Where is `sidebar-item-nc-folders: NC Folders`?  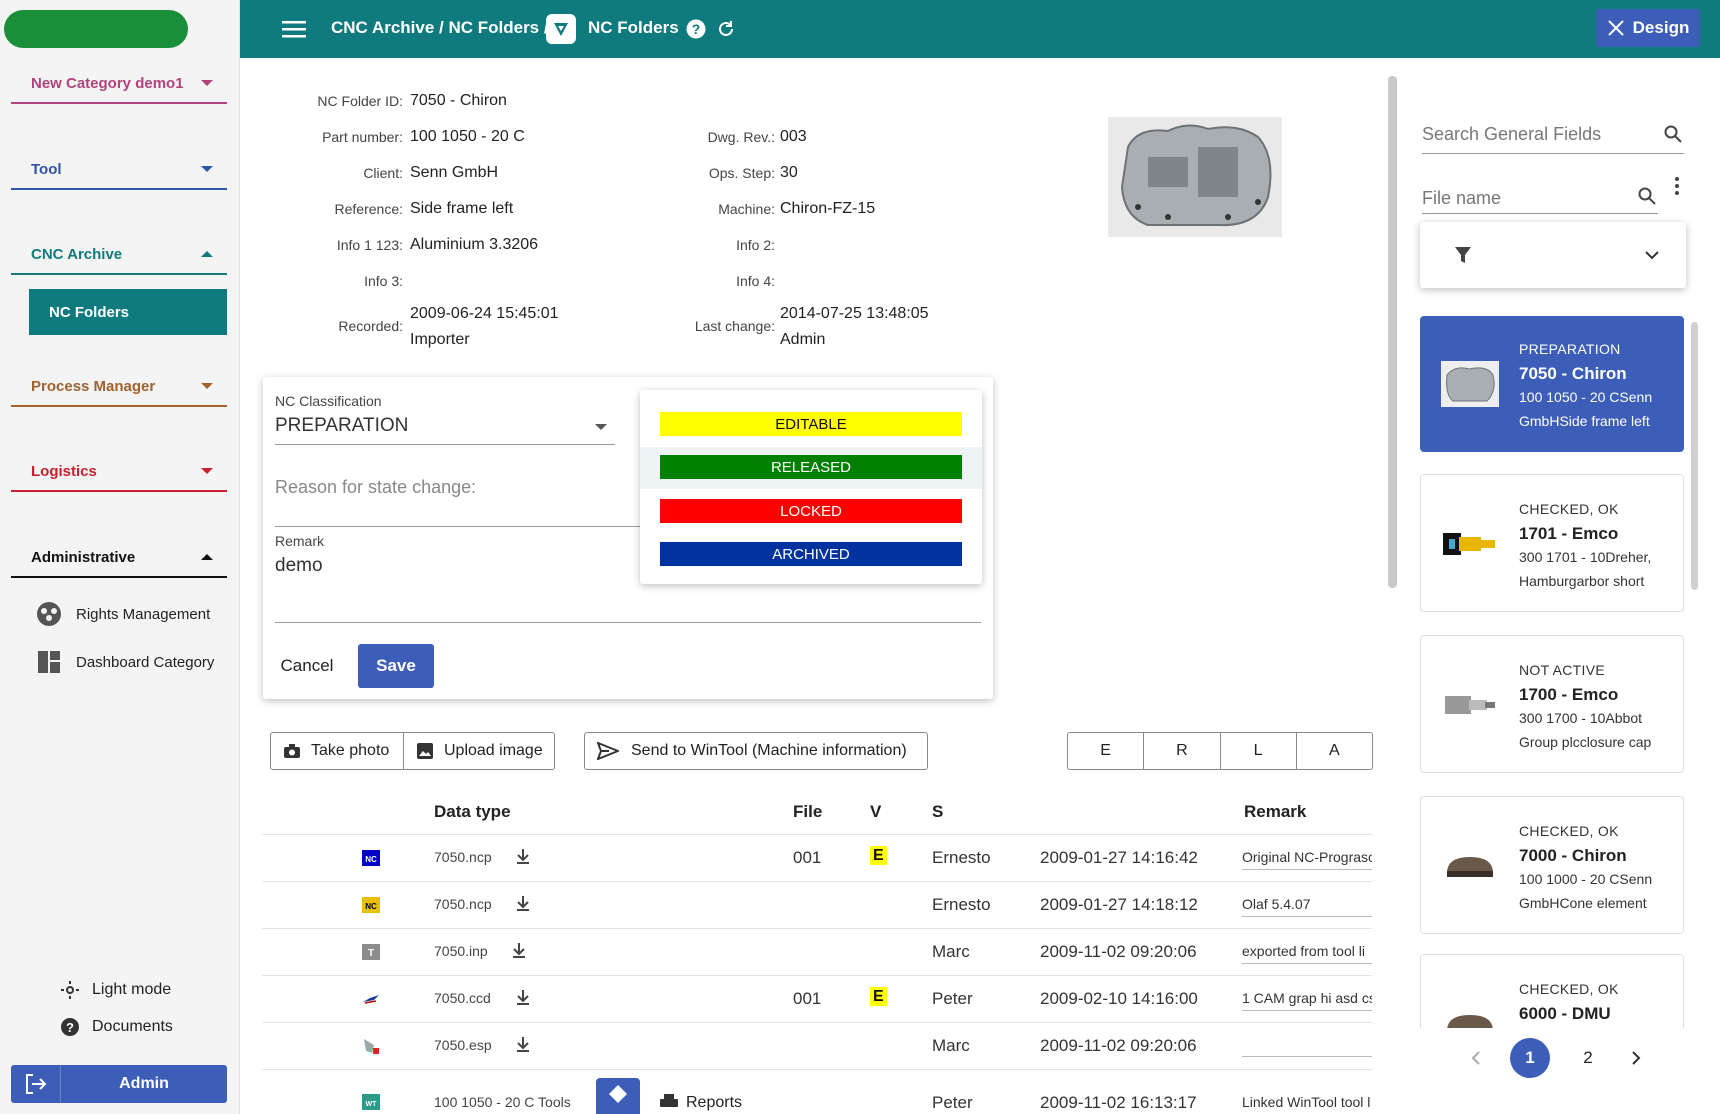 sidebar-item-nc-folders: NC Folders is located at coordinates (128, 312).